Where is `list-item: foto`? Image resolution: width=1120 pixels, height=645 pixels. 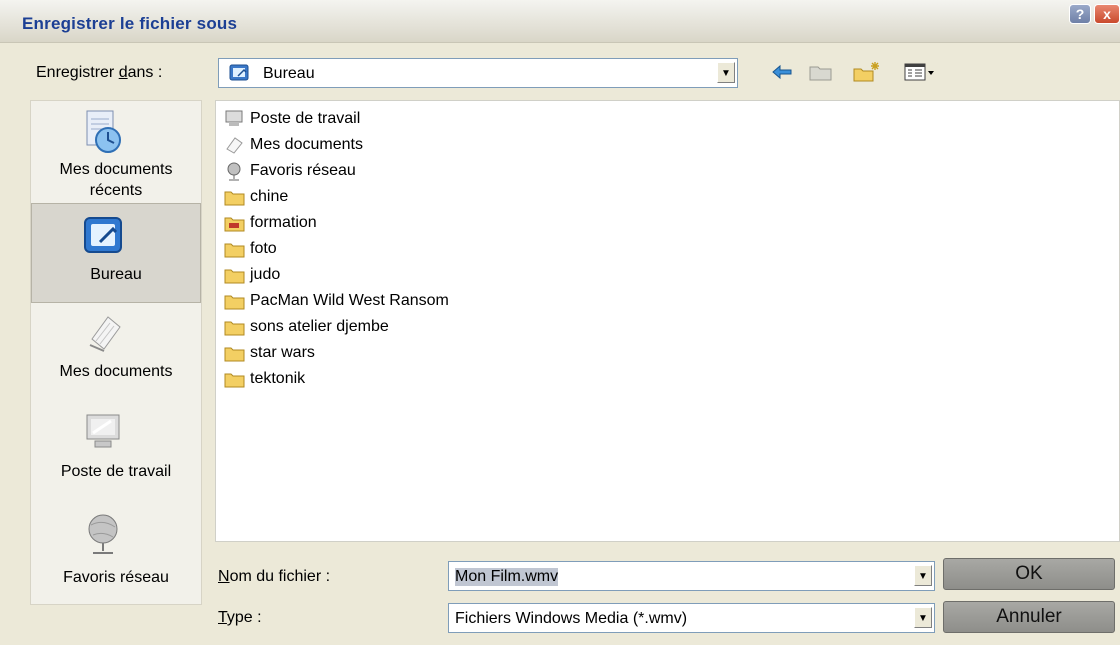 list-item: foto is located at coordinates (250, 249).